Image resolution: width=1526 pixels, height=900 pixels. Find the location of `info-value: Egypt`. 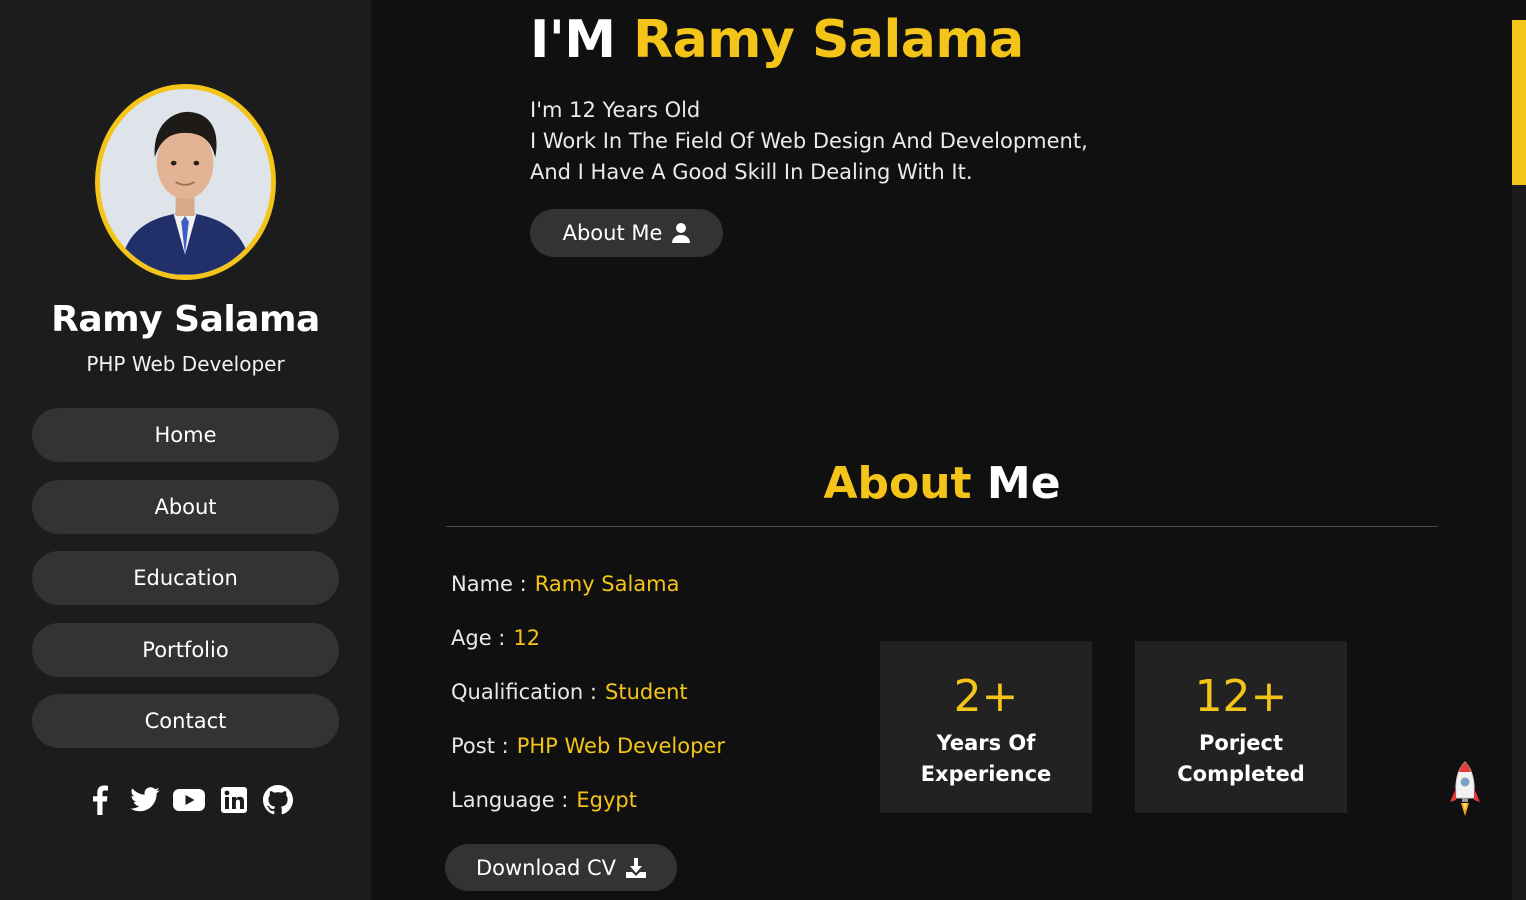

info-value: Egypt is located at coordinates (606, 800).